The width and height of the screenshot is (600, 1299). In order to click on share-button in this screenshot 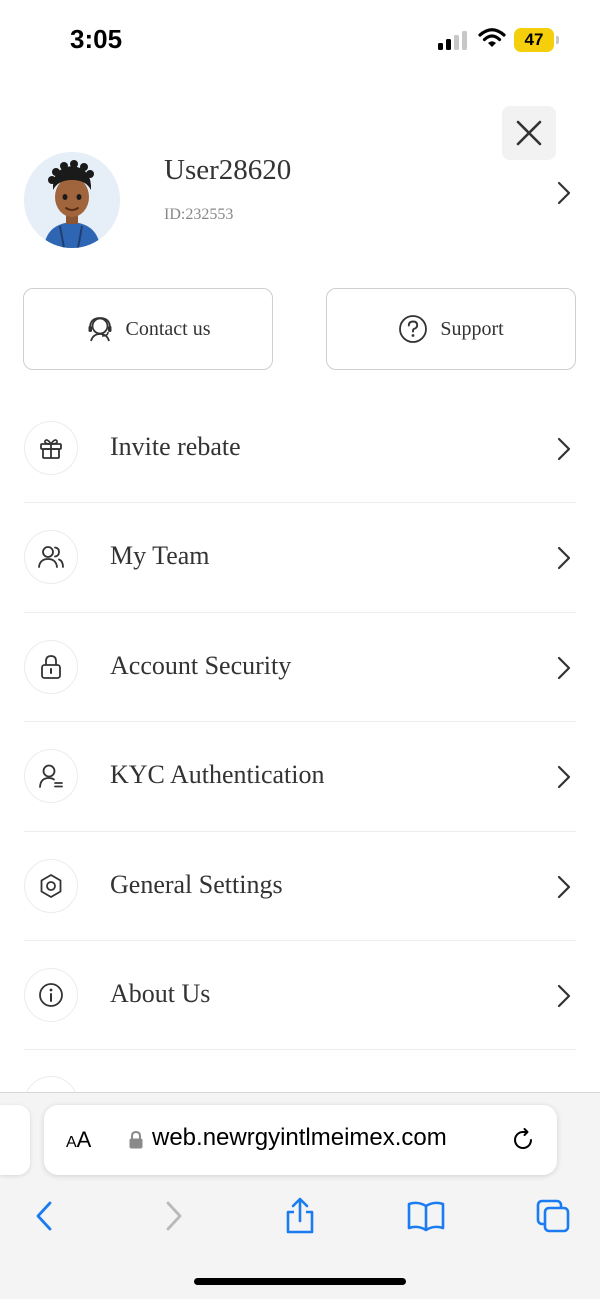, I will do `click(300, 1216)`.